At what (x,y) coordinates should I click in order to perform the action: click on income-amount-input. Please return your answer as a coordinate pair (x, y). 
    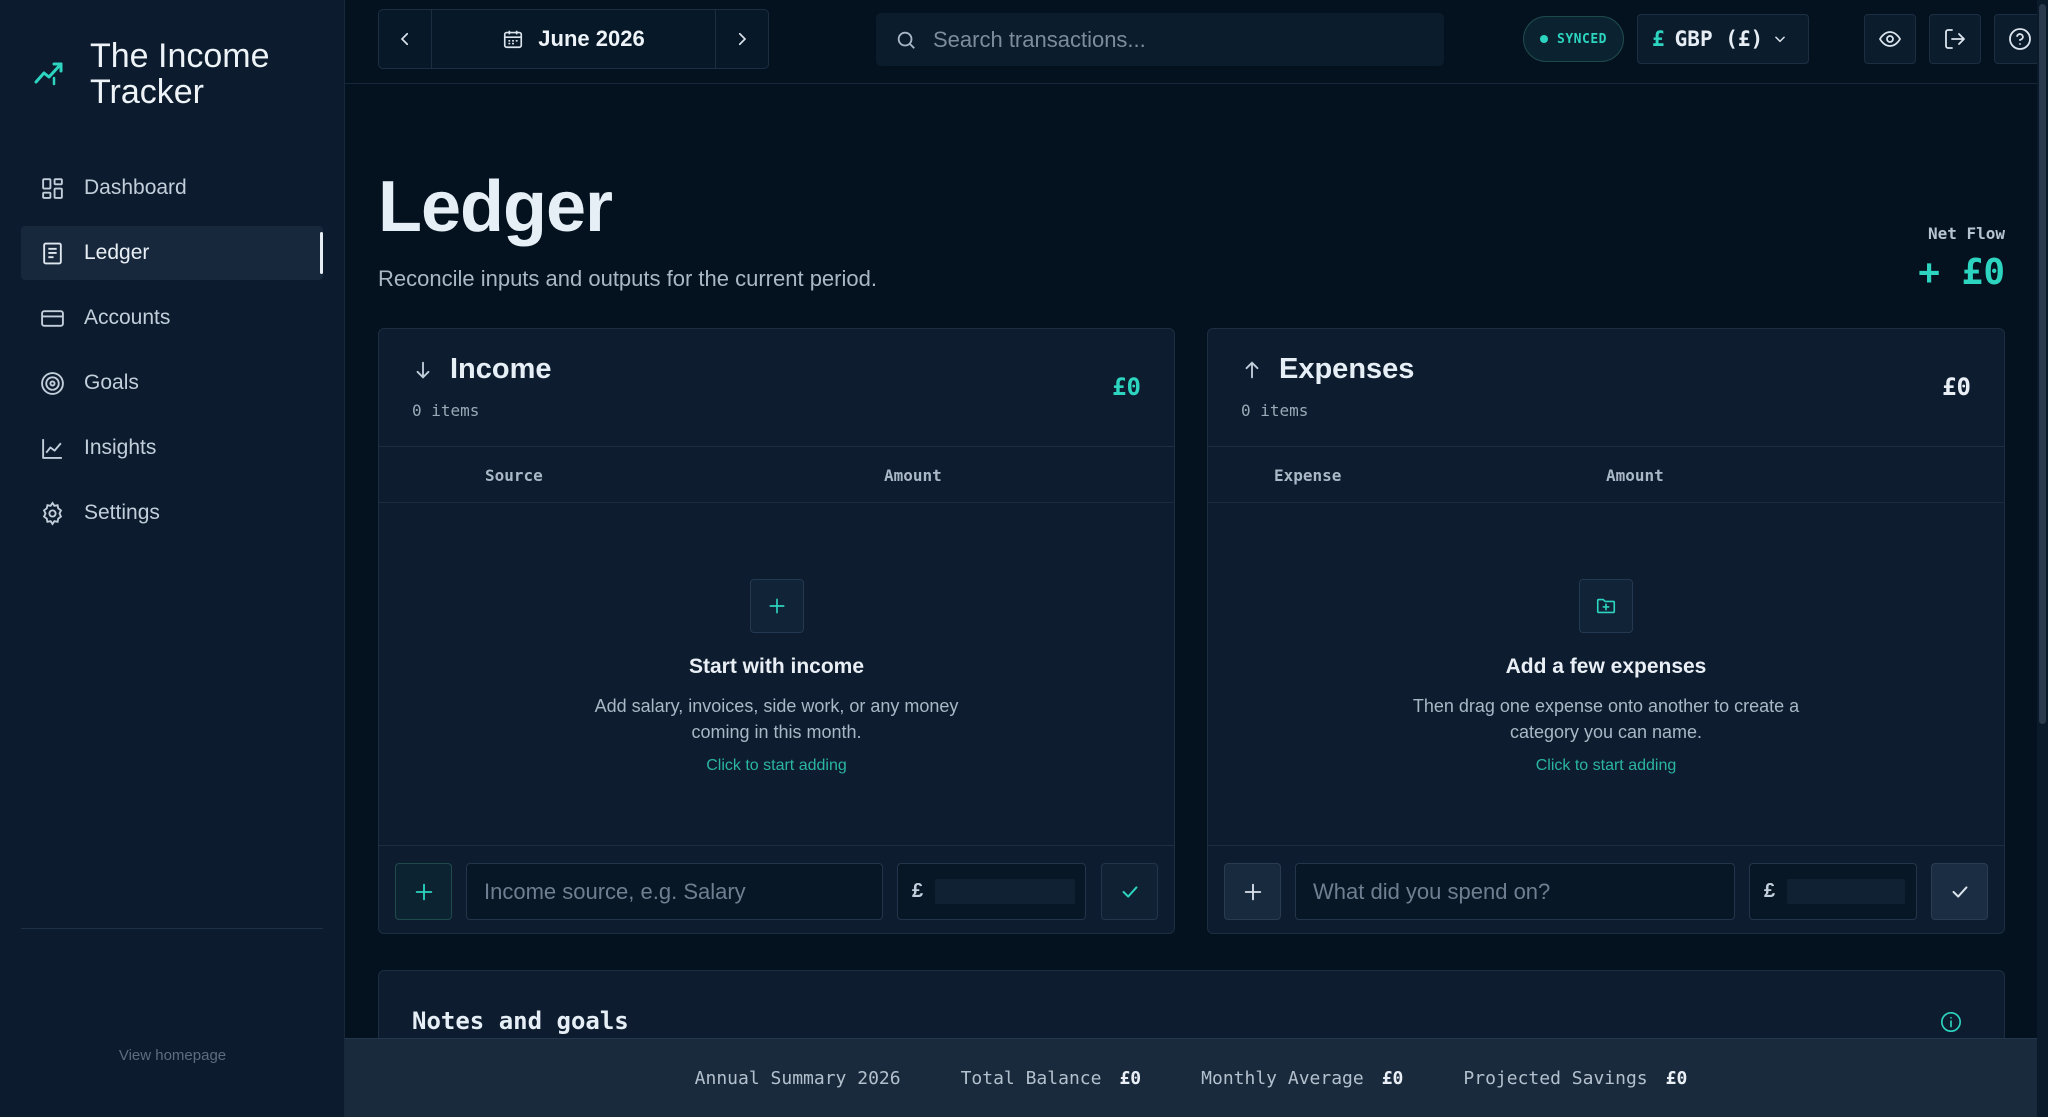
    Looking at the image, I should click on (1005, 891).